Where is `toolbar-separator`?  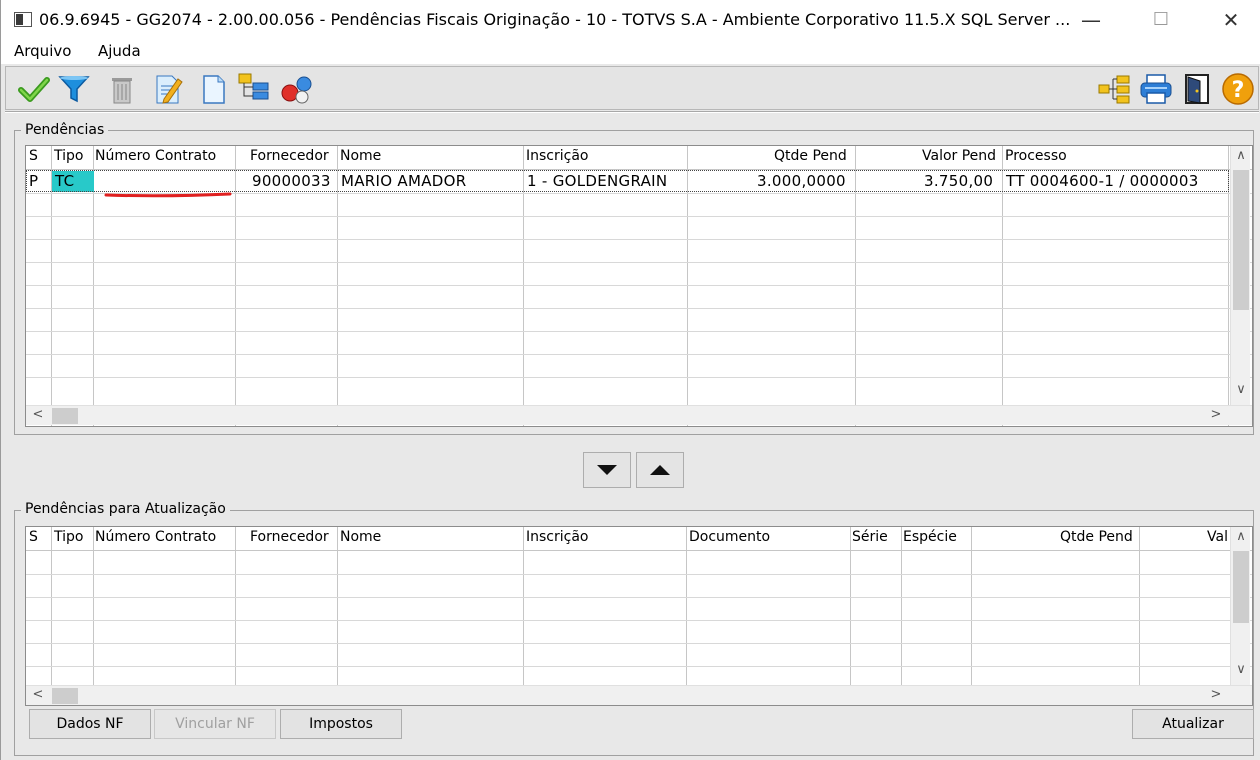
toolbar-separator is located at coordinates (632, 112).